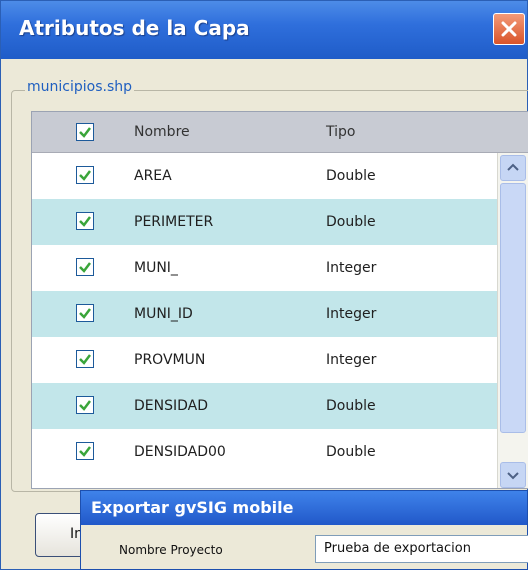 This screenshot has height=570, width=528. I want to click on dialog-title: Atributos de la Capa, so click(134, 28).